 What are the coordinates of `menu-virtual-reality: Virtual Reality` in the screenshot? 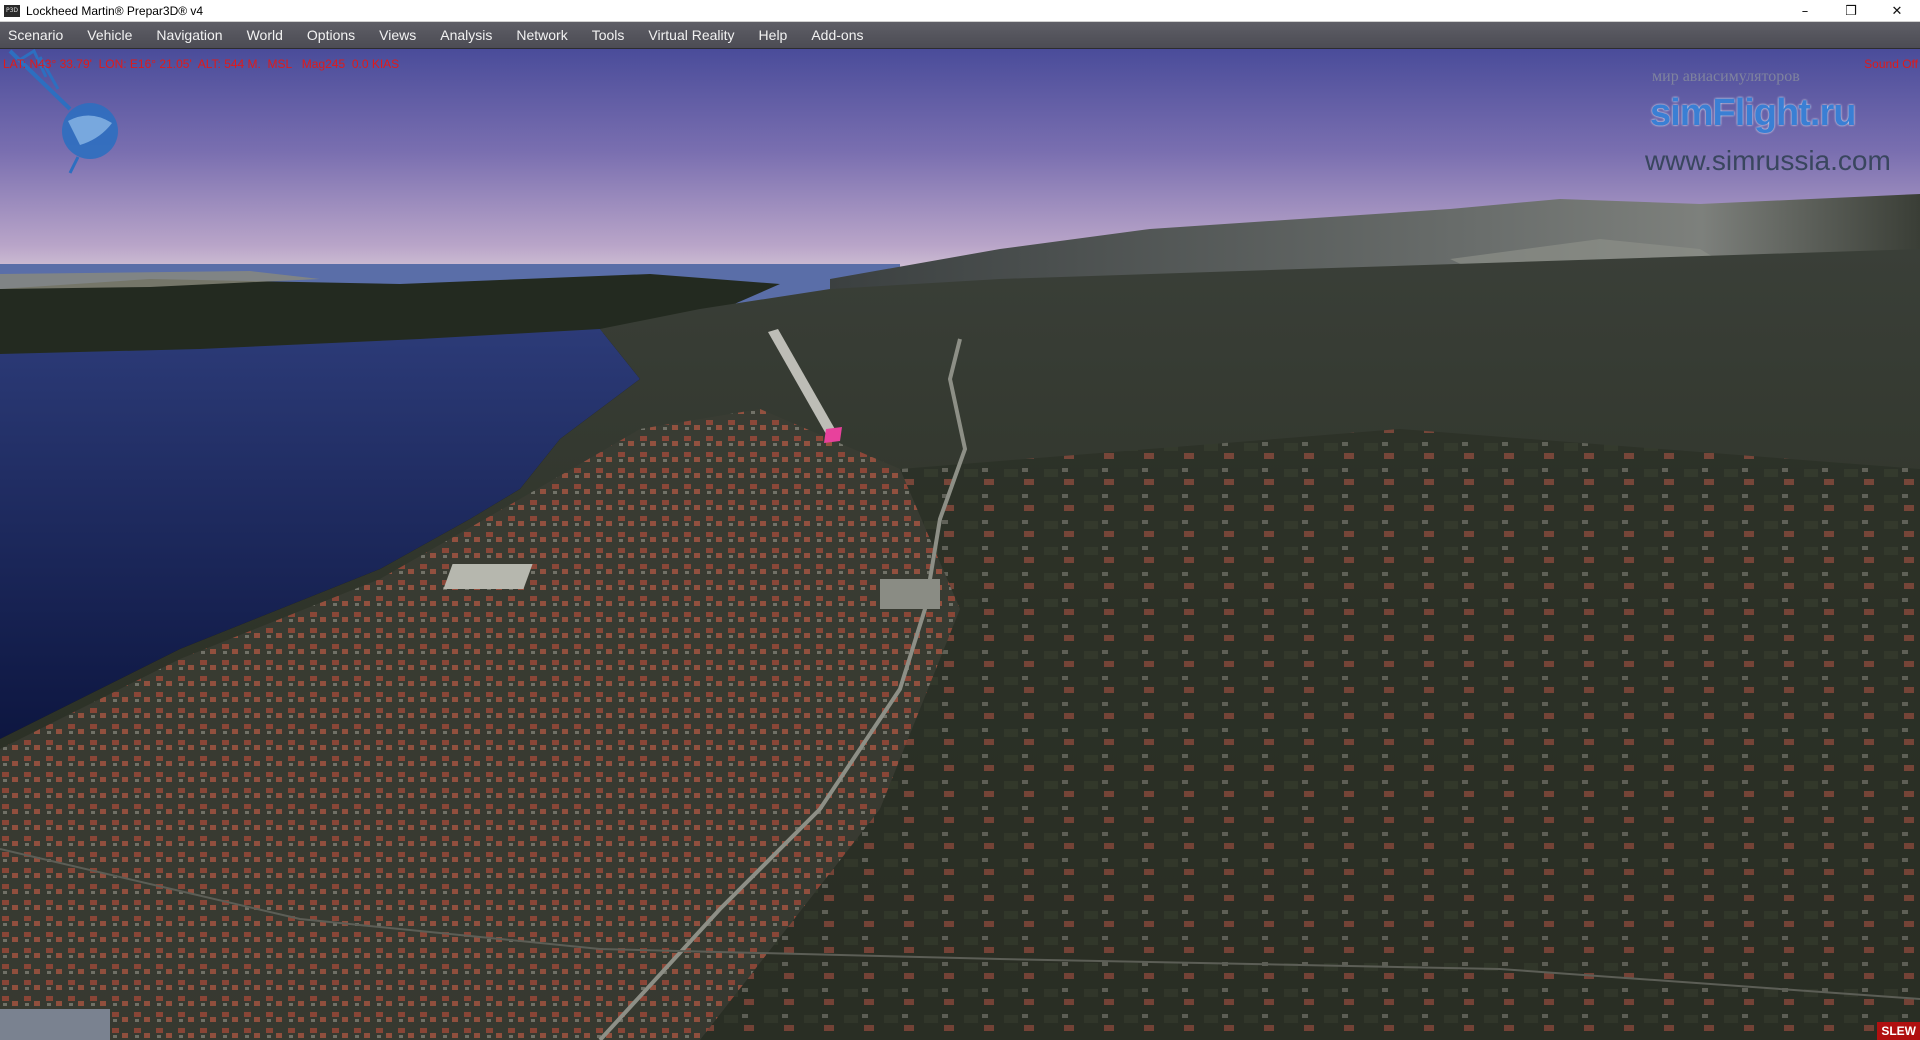 It's located at (692, 35).